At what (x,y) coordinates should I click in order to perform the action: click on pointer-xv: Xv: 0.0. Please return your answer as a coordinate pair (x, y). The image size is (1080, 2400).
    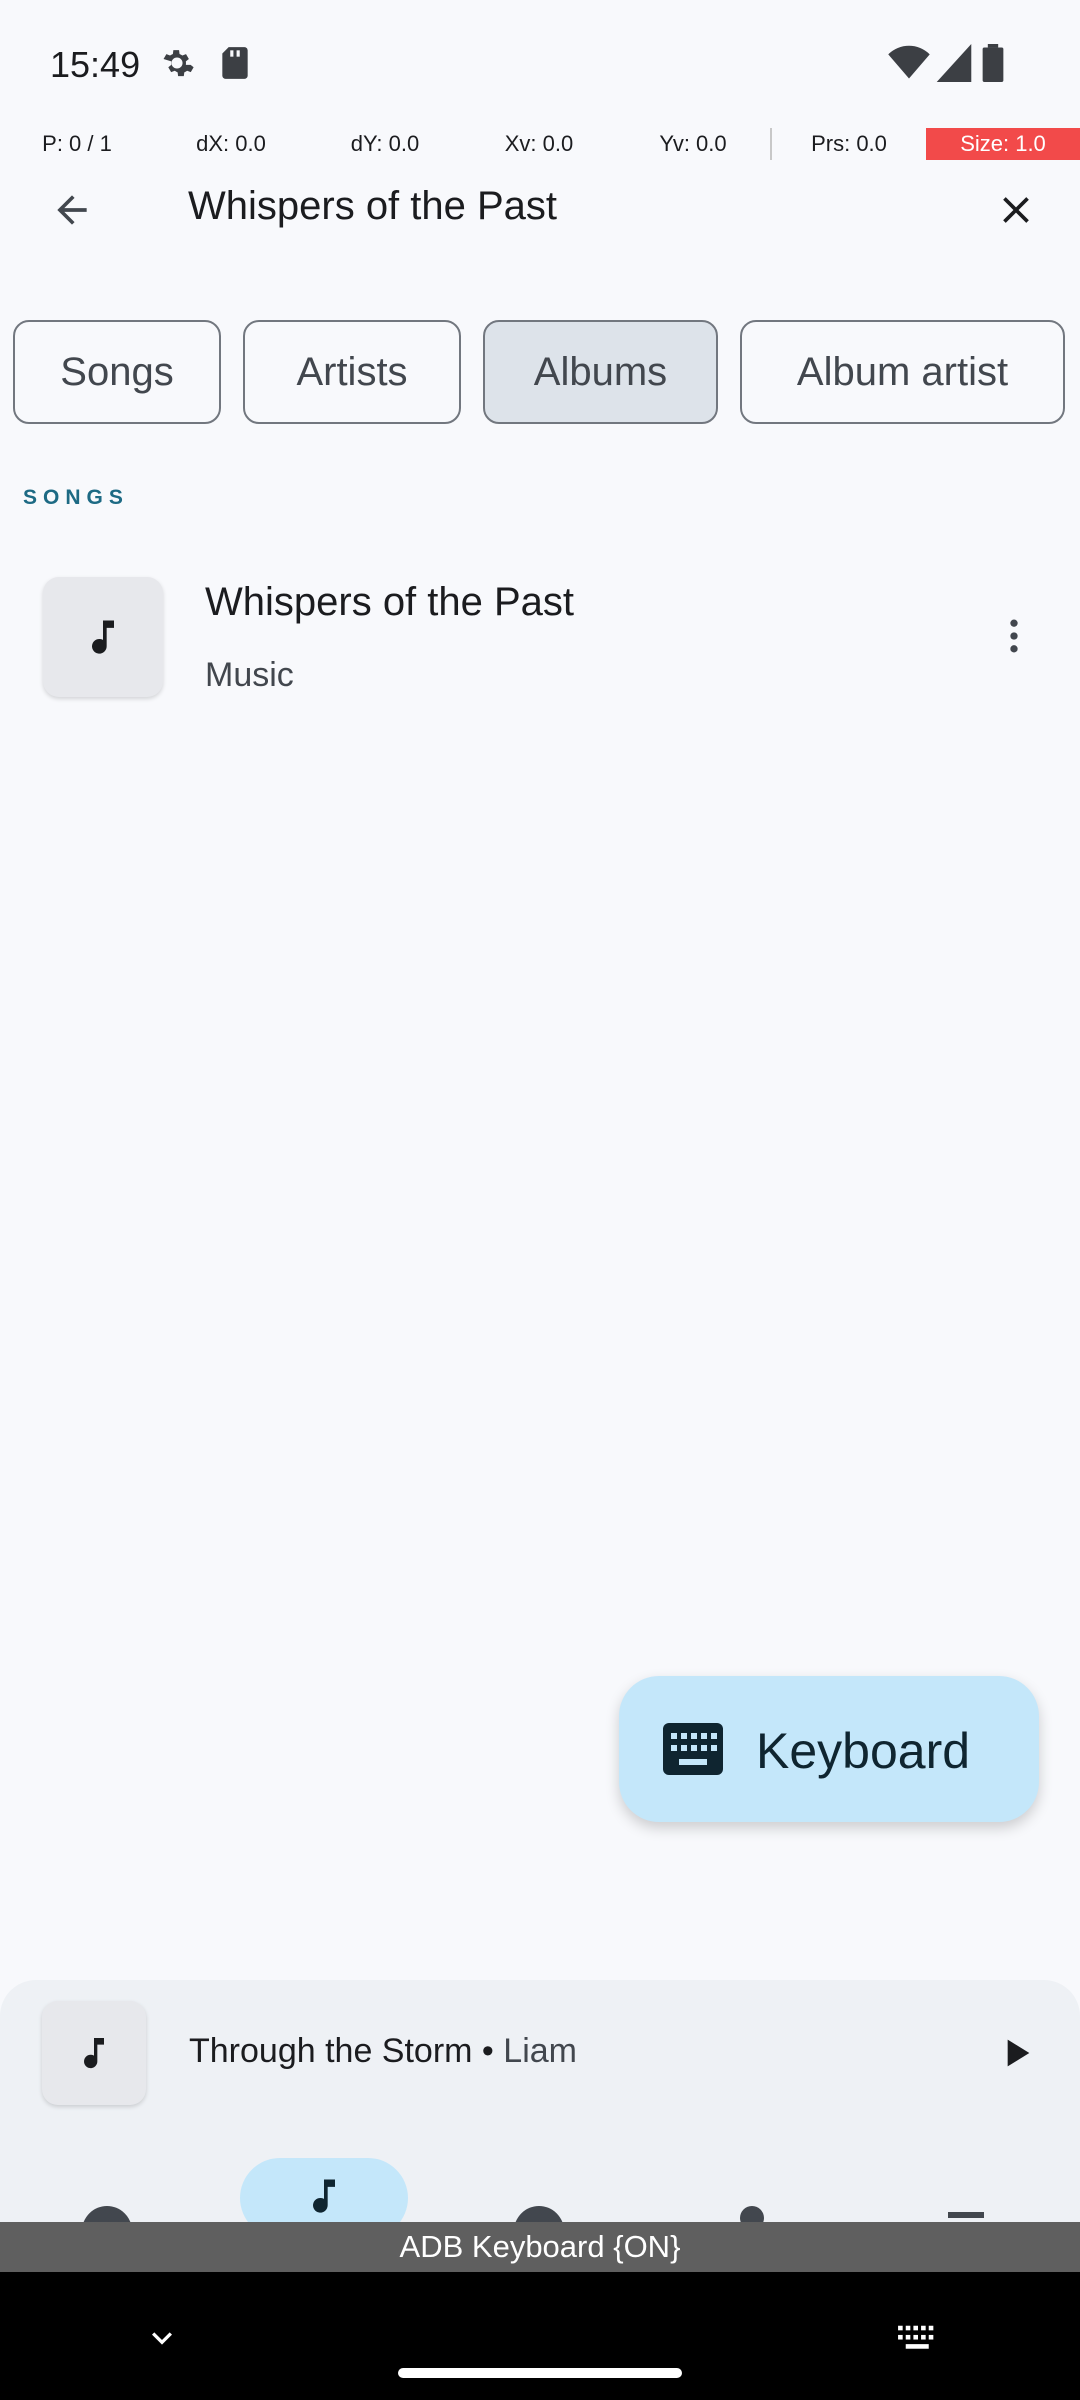
    Looking at the image, I should click on (539, 143).